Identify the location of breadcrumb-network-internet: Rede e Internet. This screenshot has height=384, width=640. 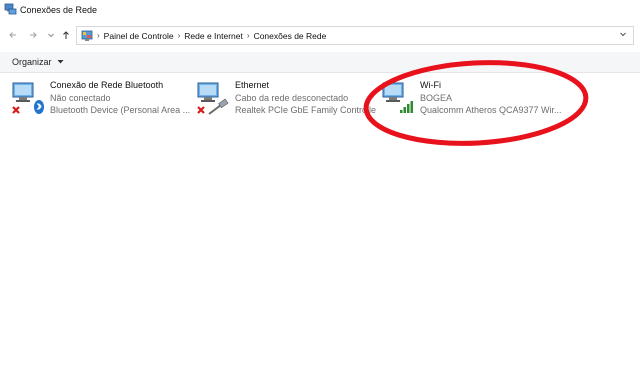
(213, 36).